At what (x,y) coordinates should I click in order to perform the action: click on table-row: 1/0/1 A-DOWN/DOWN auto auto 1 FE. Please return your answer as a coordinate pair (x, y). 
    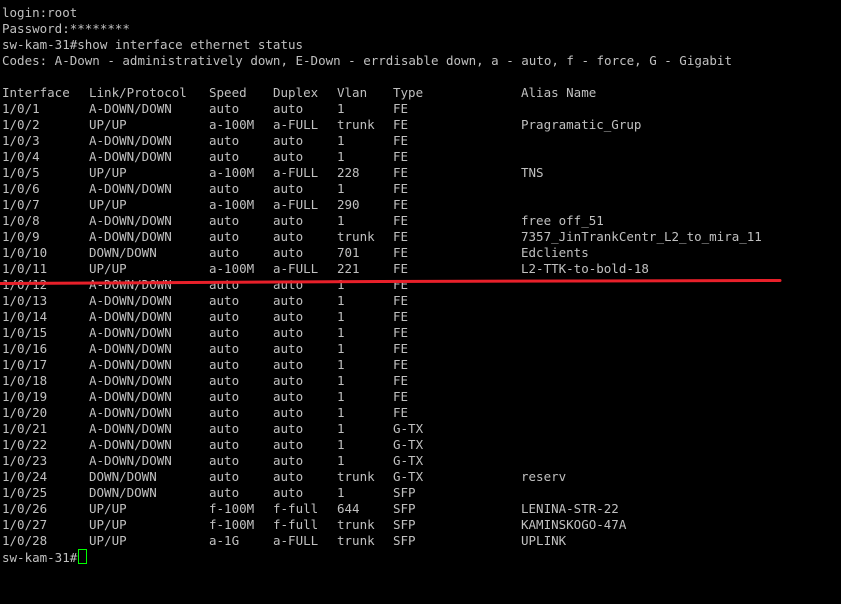
    Looking at the image, I should click on (421, 109).